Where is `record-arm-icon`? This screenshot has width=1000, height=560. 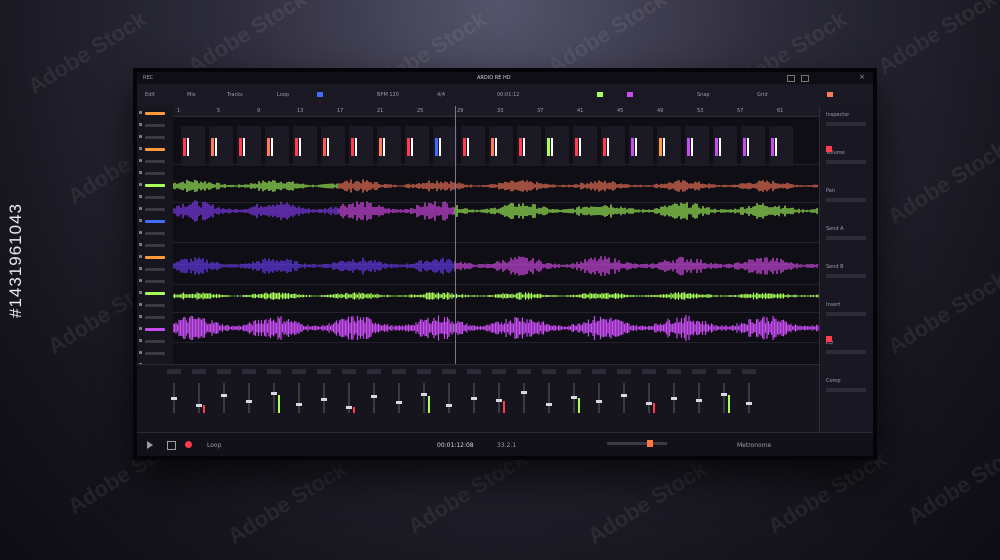
record-arm-icon is located at coordinates (829, 339).